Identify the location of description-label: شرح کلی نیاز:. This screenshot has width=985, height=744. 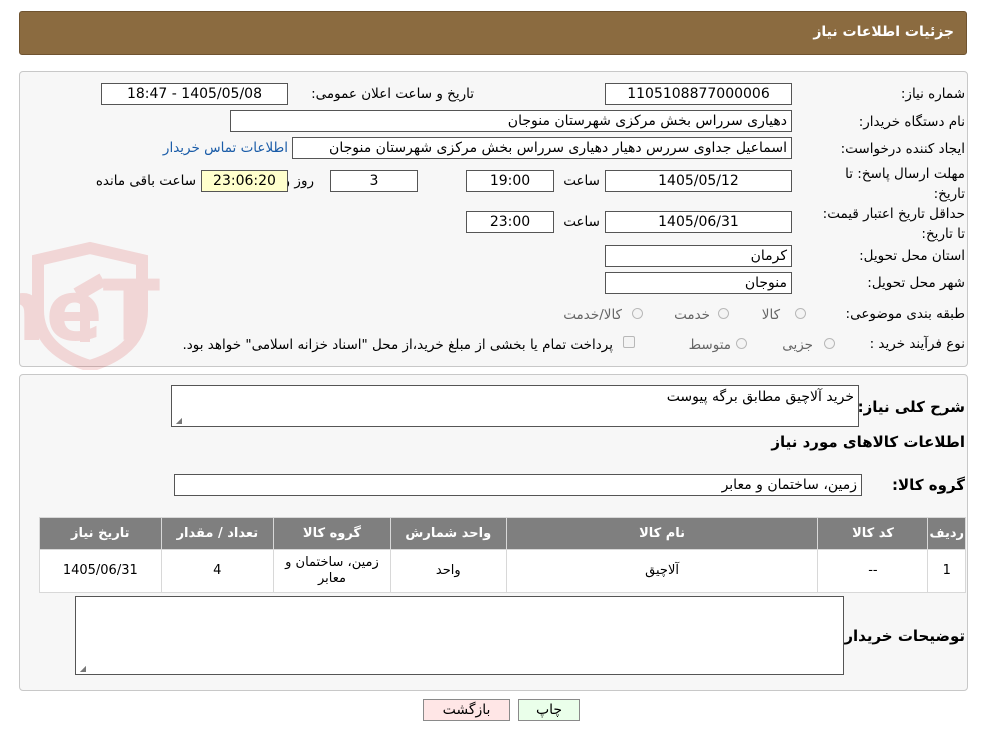
(911, 407).